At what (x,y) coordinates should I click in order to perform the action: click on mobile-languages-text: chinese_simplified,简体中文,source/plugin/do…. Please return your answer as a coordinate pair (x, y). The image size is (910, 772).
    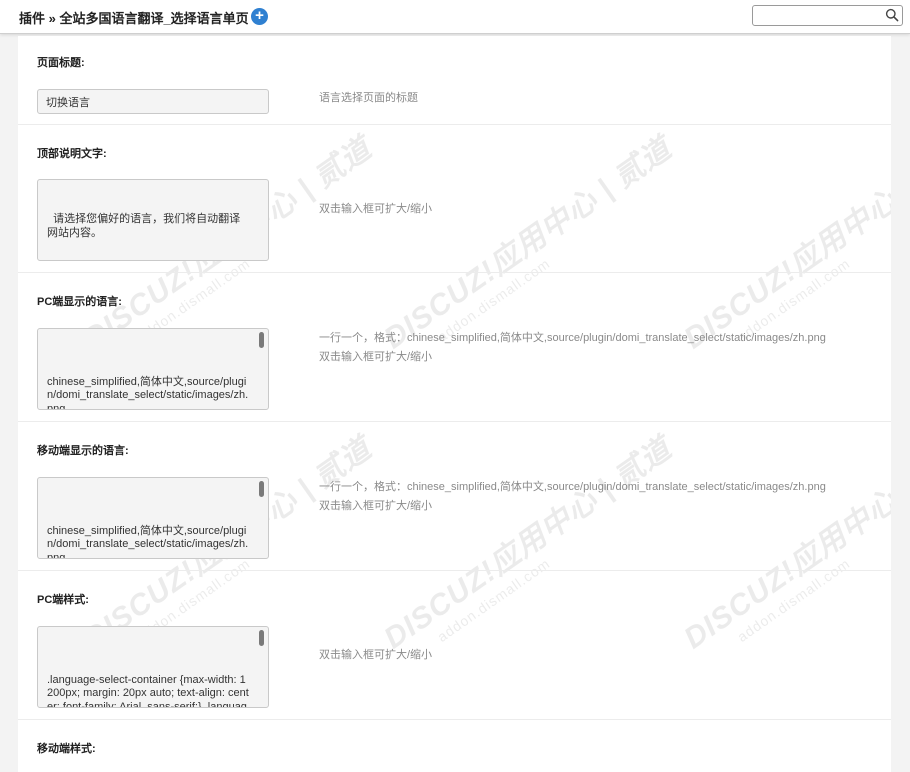
    Looking at the image, I should click on (148, 541).